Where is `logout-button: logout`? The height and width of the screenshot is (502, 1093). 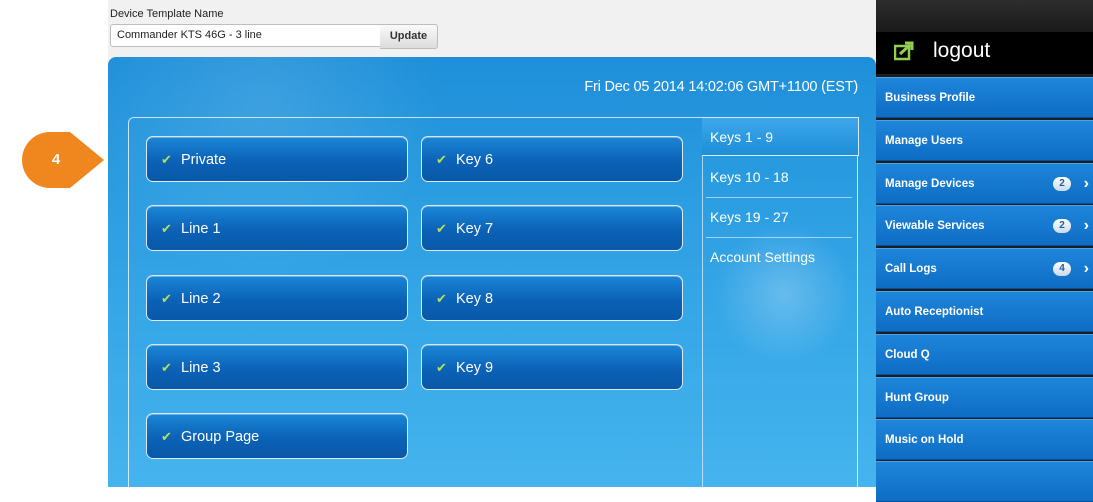
logout-button: logout is located at coordinates (984, 53).